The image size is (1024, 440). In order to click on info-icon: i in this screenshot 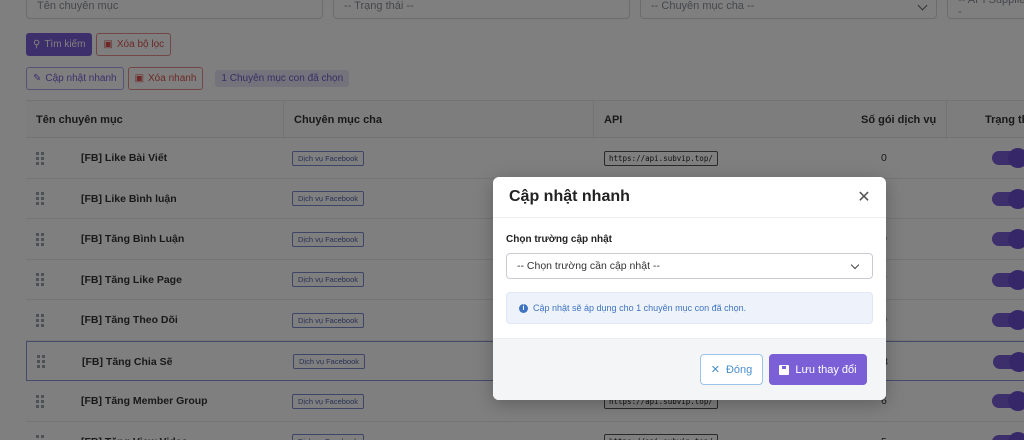, I will do `click(523, 308)`.